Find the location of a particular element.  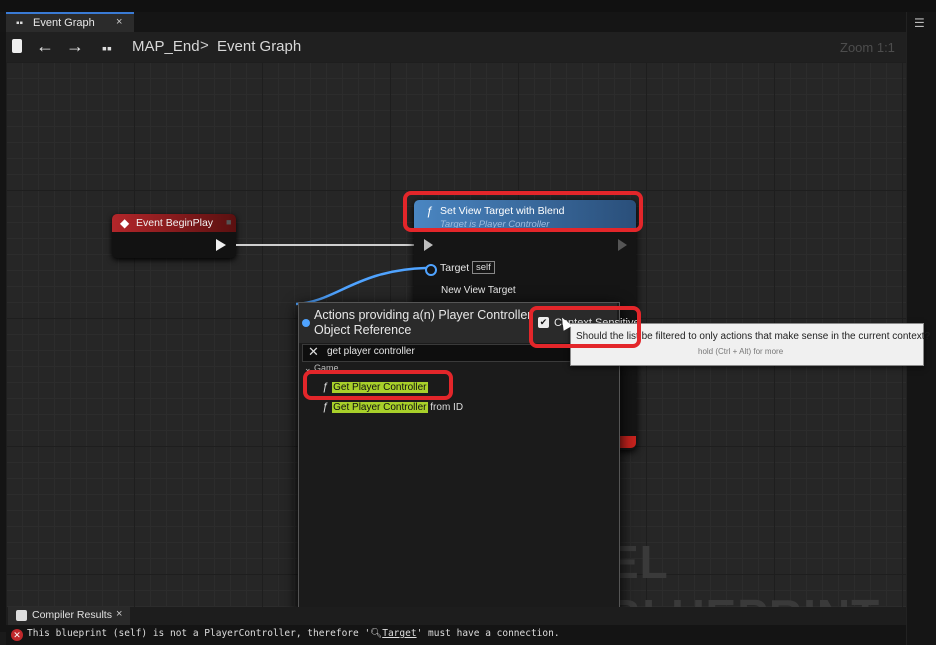

error-target-link: Target is located at coordinates (399, 633).